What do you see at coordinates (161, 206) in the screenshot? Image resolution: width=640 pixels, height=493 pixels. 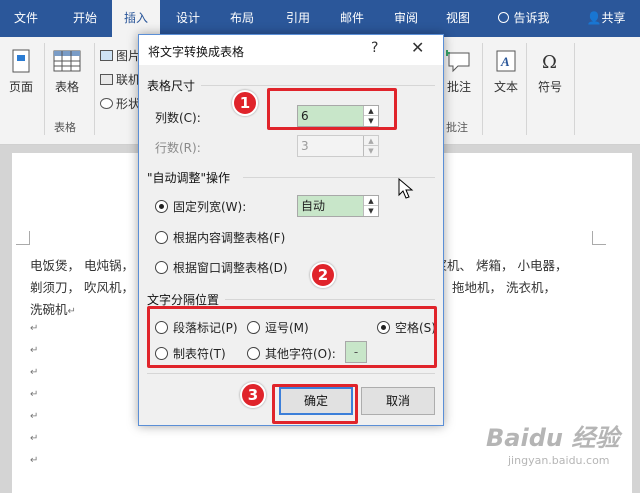 I see `fixed-width-radio` at bounding box center [161, 206].